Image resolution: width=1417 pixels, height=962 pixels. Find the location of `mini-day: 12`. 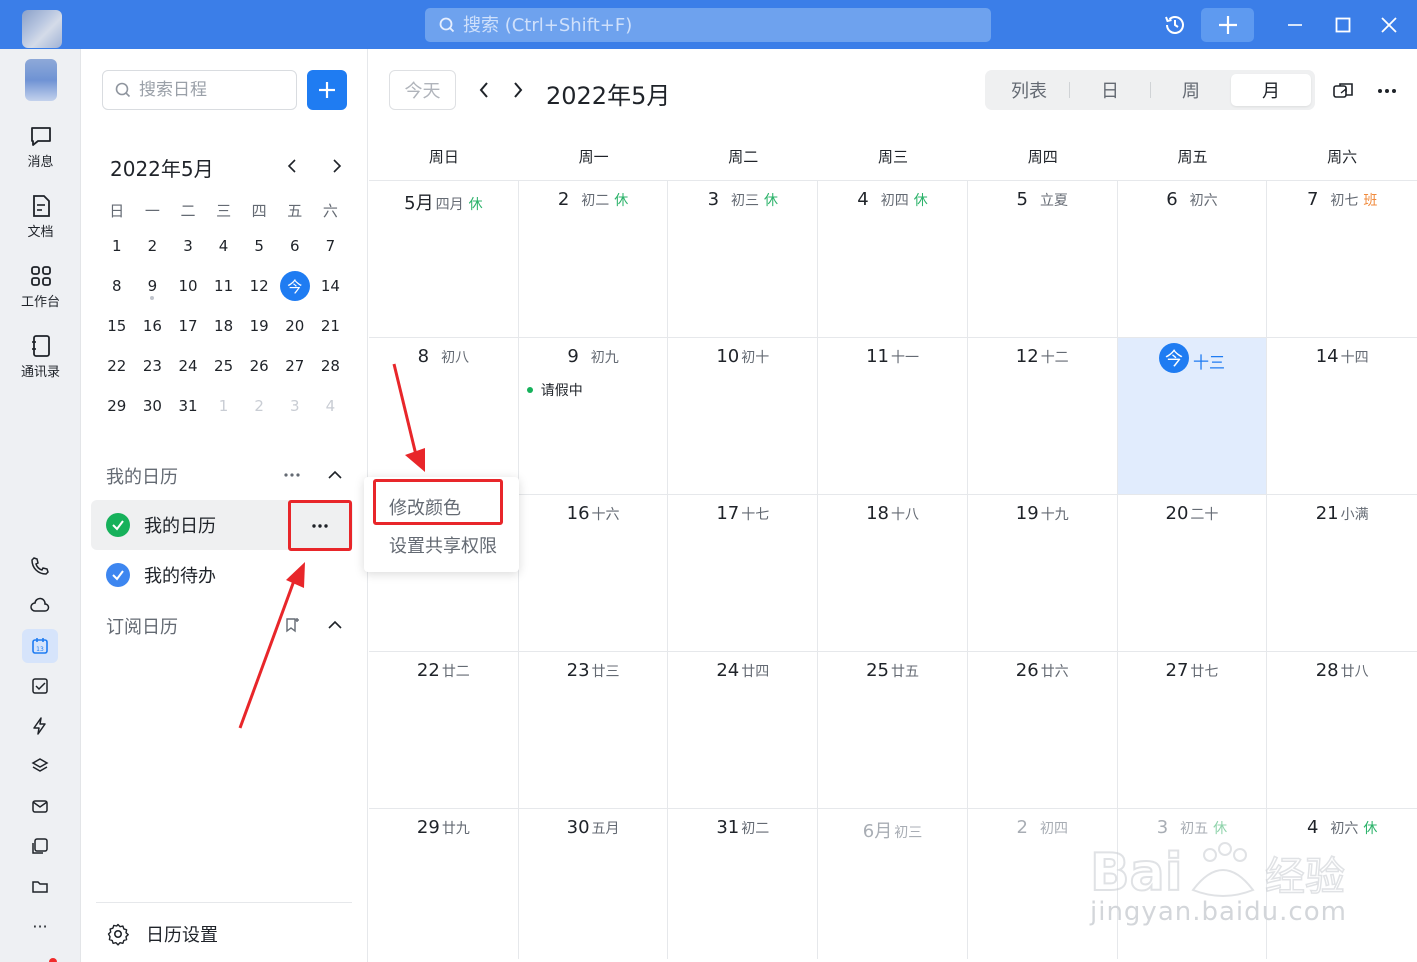

mini-day: 12 is located at coordinates (259, 286).